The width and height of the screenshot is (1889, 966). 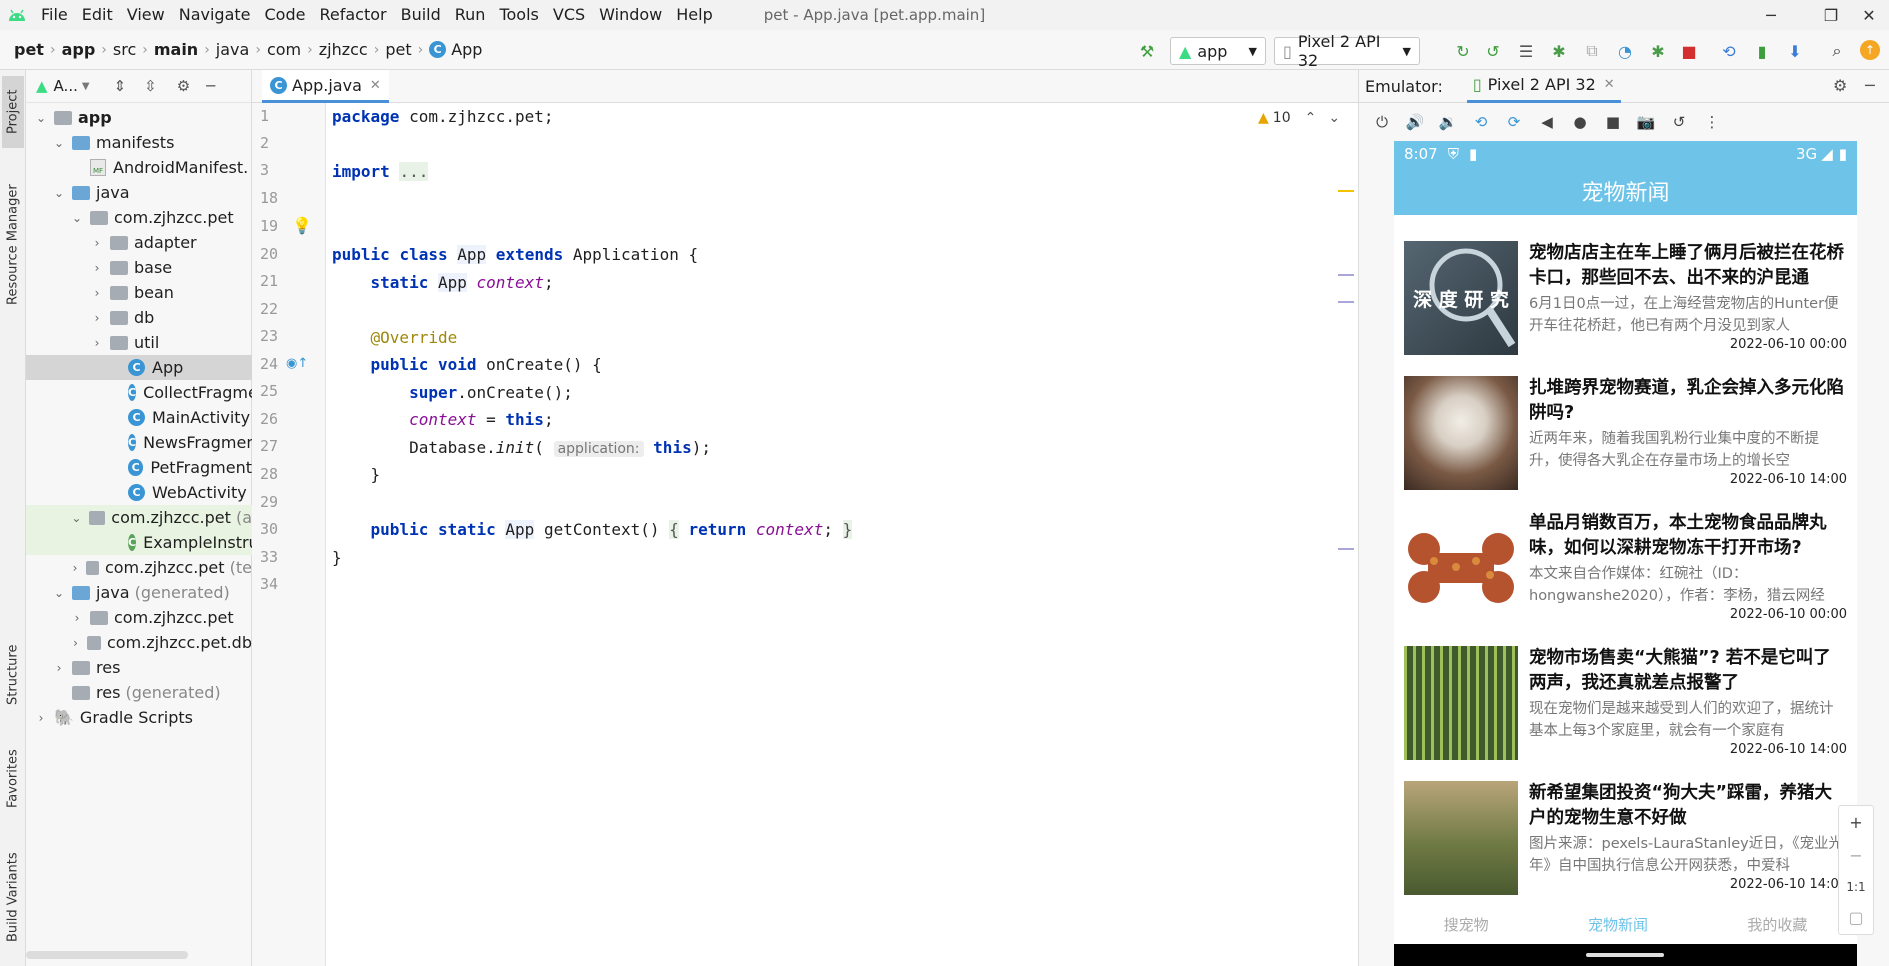 I want to click on nav-search-pets: 搜宠物, so click(x=1466, y=924).